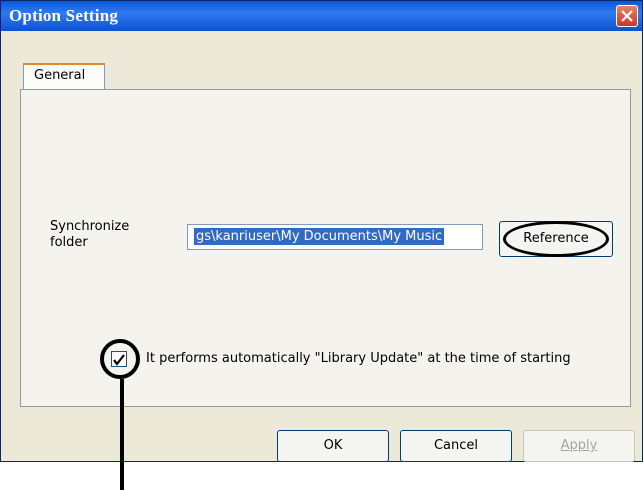 Image resolution: width=643 pixels, height=490 pixels. I want to click on tab-general: General, so click(64, 76).